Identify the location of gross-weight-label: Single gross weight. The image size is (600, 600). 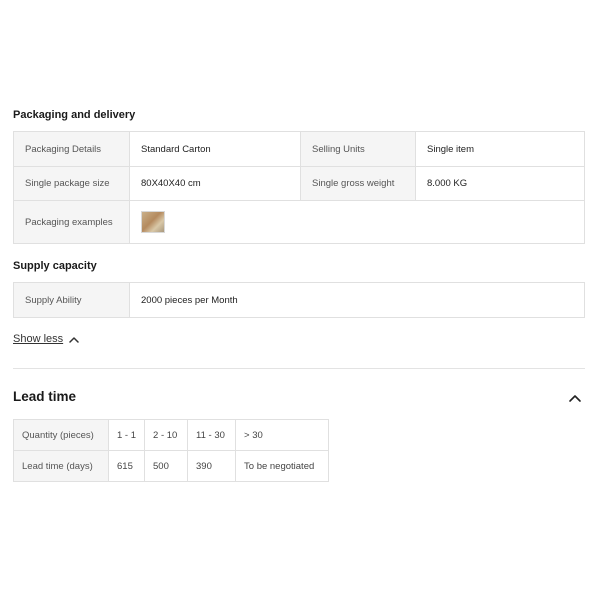
(358, 183).